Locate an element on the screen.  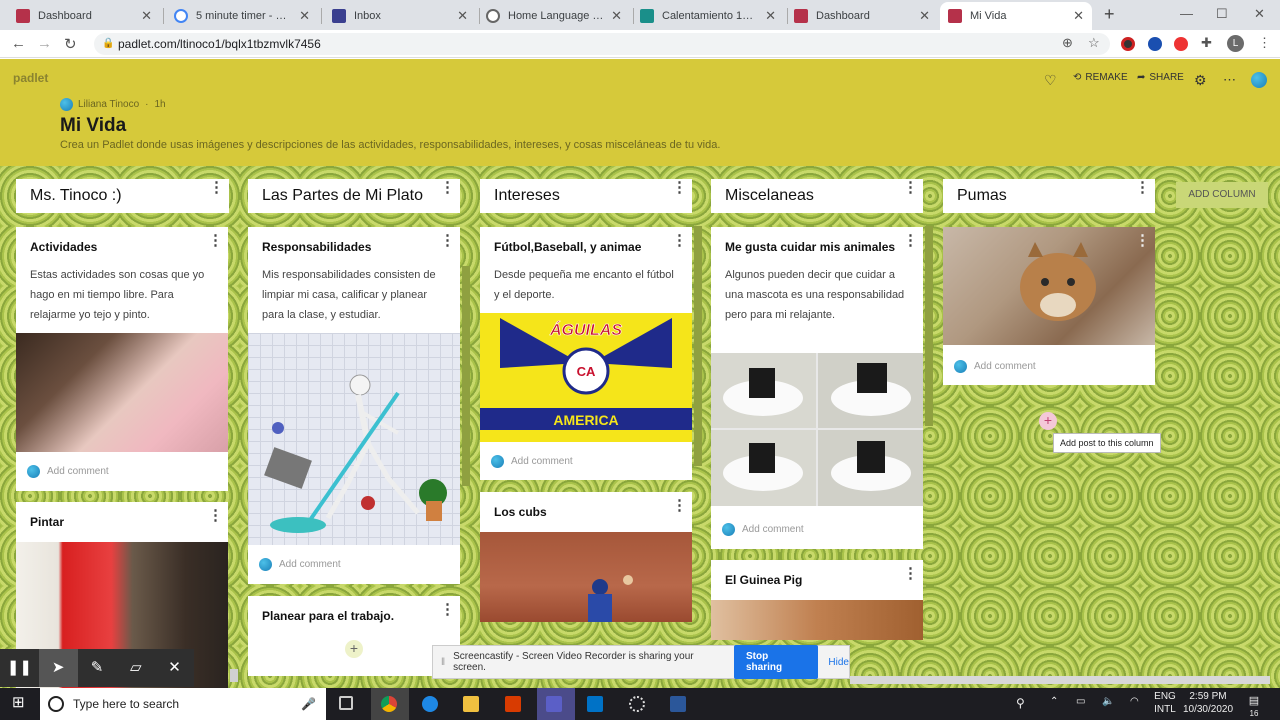
hide-button: Hide is located at coordinates (838, 662).